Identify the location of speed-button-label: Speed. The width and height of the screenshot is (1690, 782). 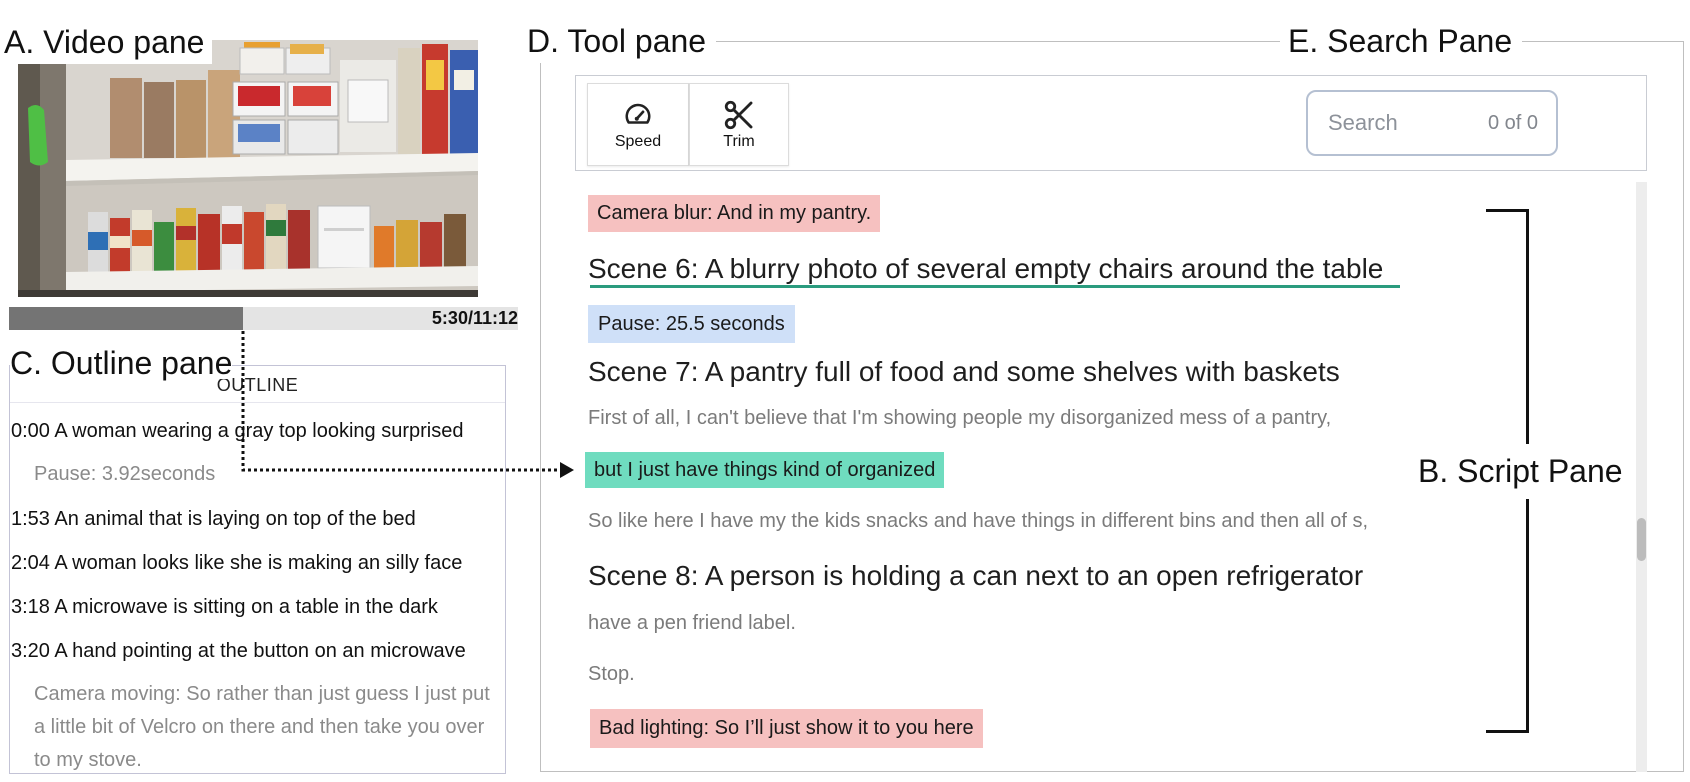
(638, 141).